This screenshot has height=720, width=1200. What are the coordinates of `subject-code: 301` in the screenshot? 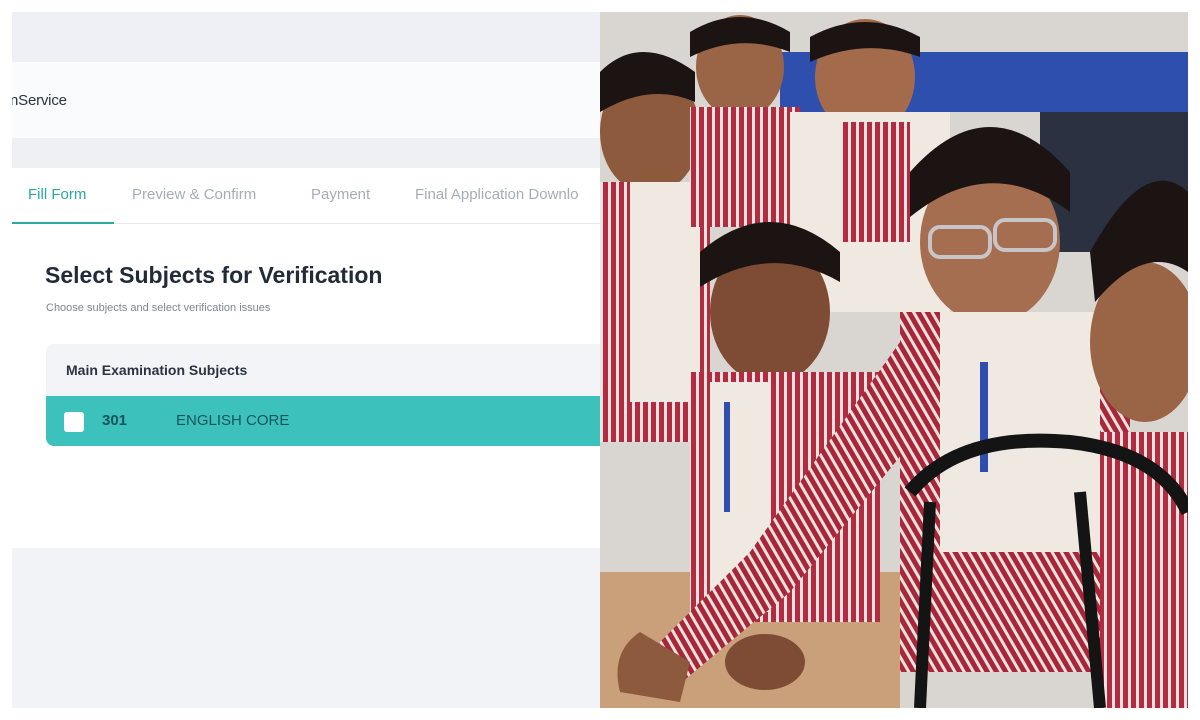 It's located at (115, 420).